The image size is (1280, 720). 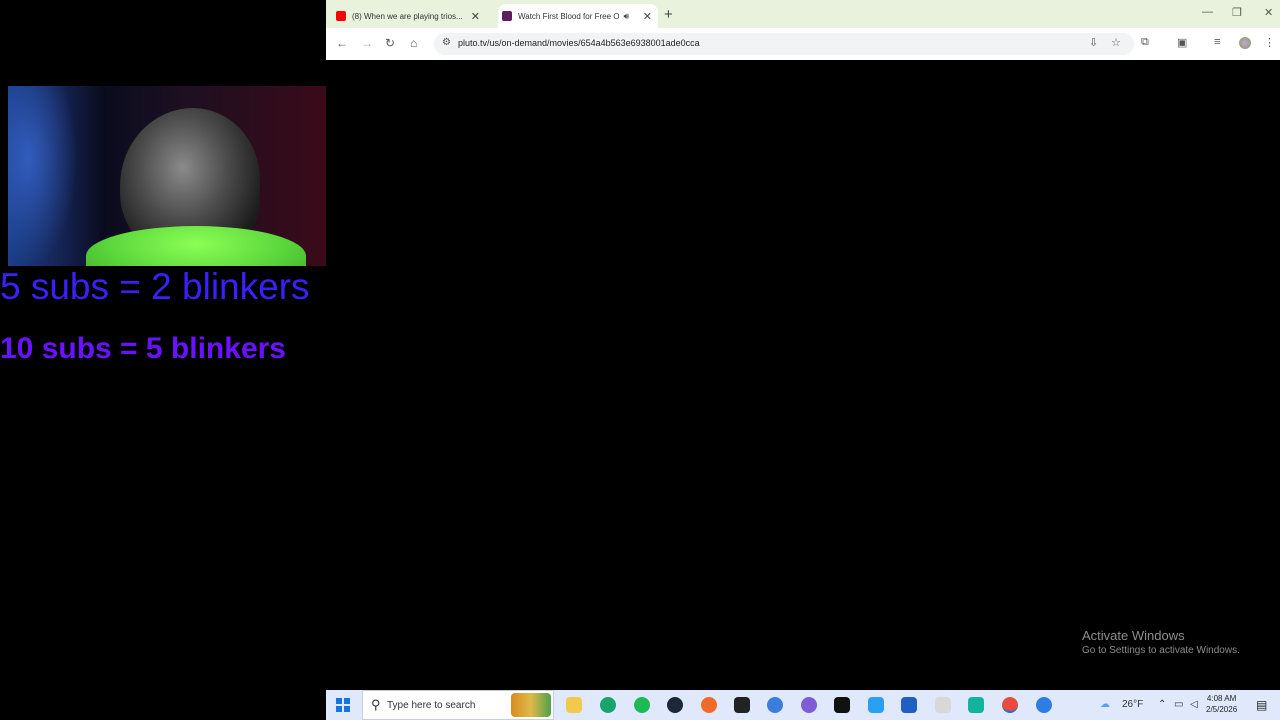 What do you see at coordinates (143, 348) in the screenshot?
I see `sub-goal-line-2: 10 subs = 5 blinkers` at bounding box center [143, 348].